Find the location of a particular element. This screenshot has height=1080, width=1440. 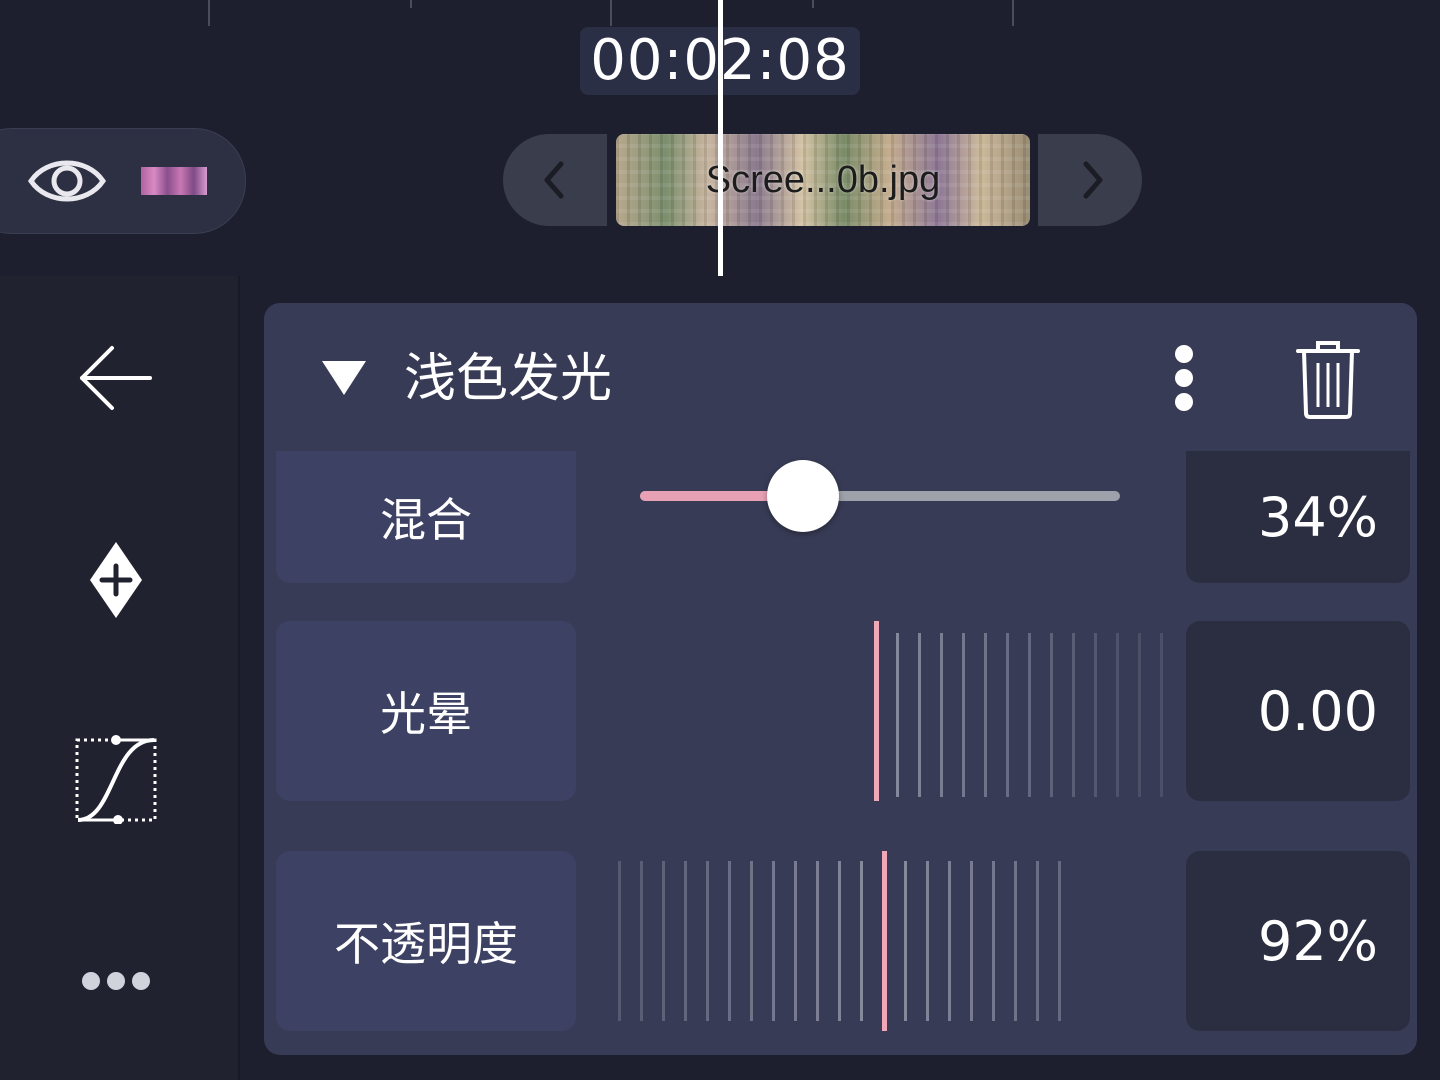

opacity-row: 不透明度 92% is located at coordinates (843, 941).